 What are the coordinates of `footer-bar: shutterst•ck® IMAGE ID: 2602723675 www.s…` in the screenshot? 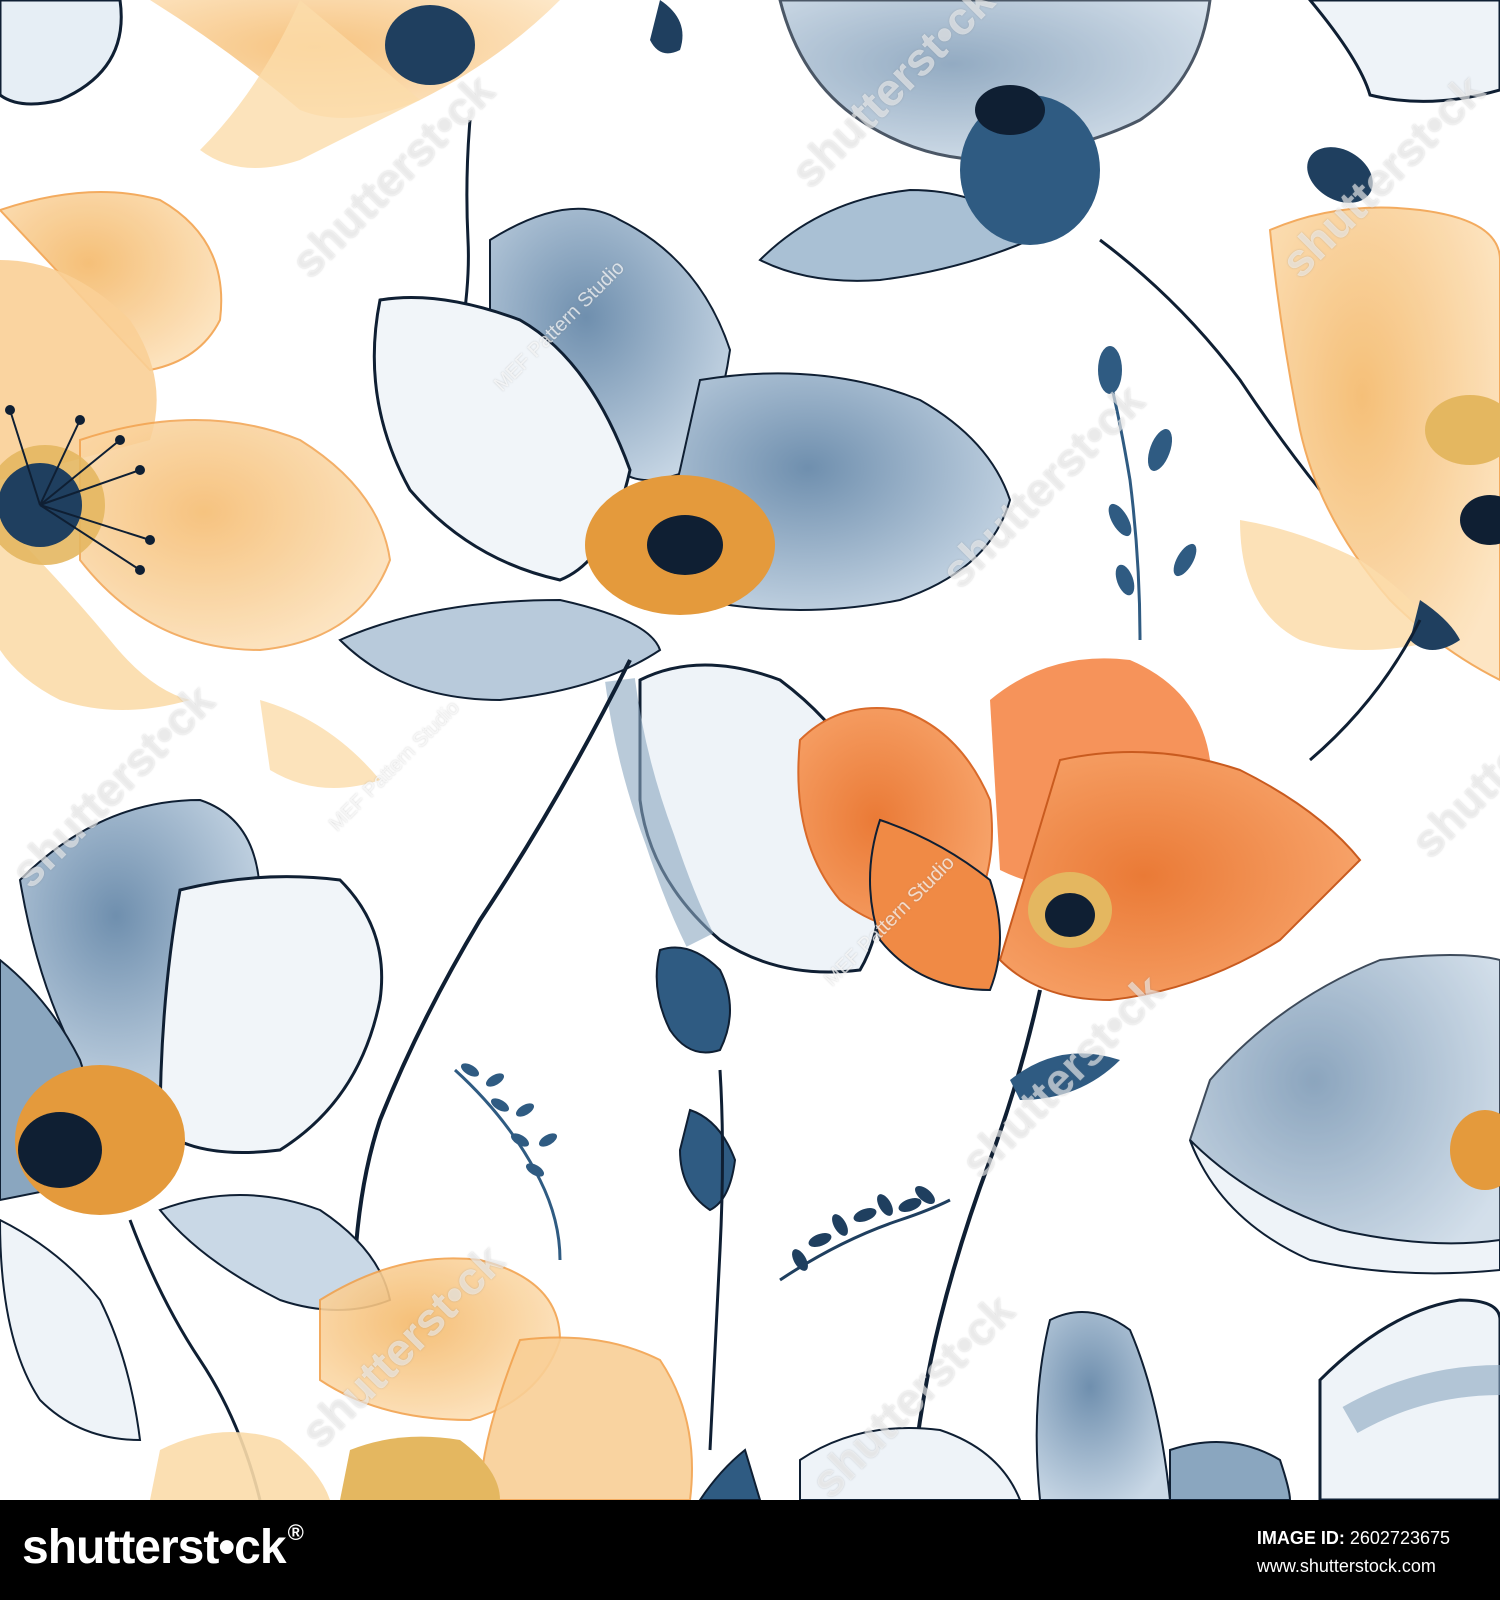 It's located at (750, 1550).